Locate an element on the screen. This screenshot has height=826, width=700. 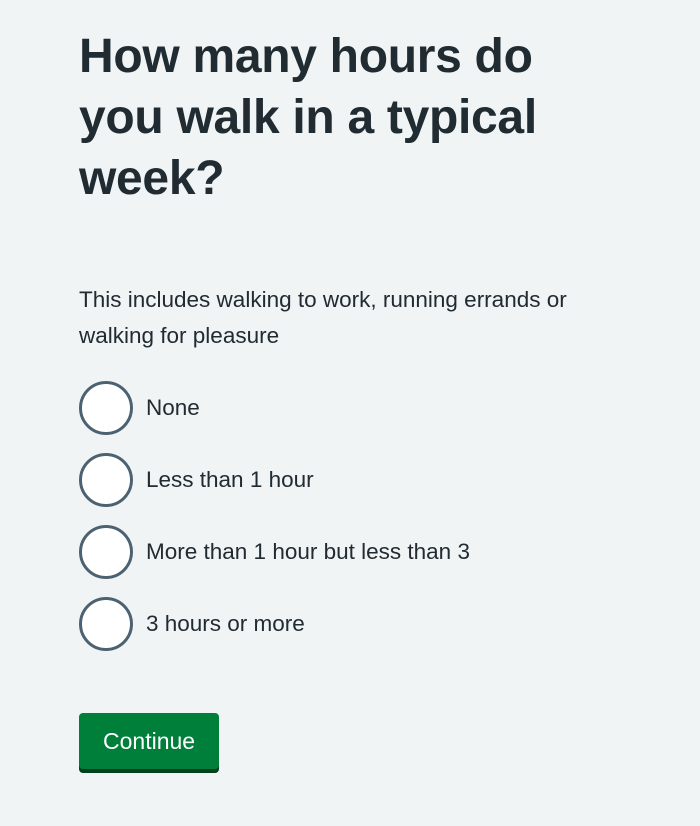
radio-option-1-to-3-hours: More than 1 hour but less than 3 is located at coordinates (339, 552).